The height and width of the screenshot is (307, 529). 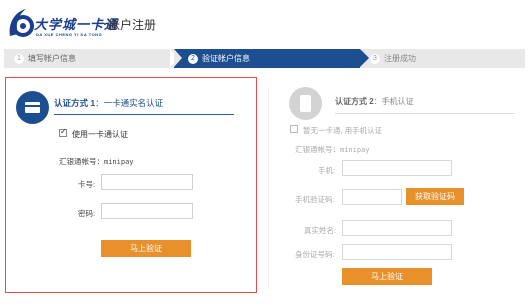 What do you see at coordinates (372, 197) in the screenshot?
I see `sms-code-input` at bounding box center [372, 197].